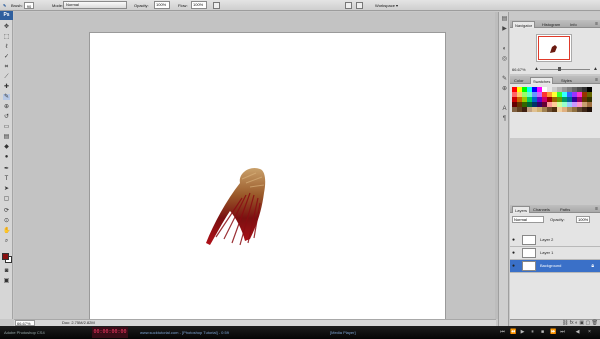  What do you see at coordinates (6, 199) in the screenshot?
I see `shape-tool-icon: ▢` at bounding box center [6, 199].